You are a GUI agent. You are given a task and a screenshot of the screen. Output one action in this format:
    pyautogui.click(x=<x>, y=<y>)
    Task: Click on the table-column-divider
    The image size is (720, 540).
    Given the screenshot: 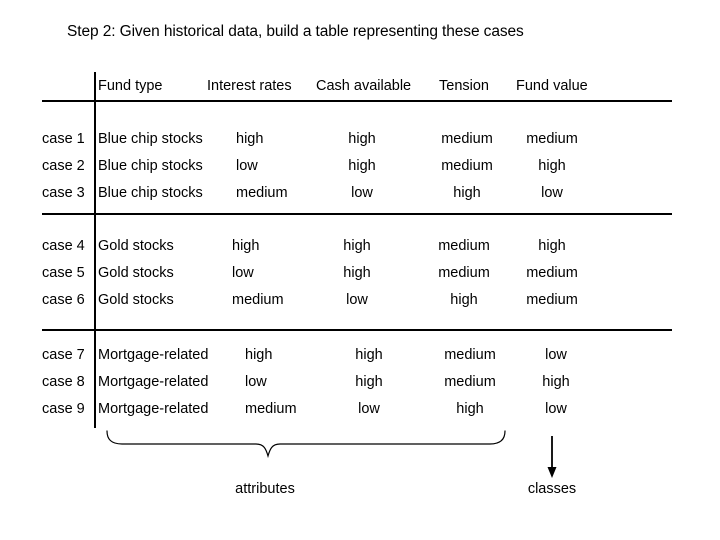 What is the action you would take?
    pyautogui.click(x=95, y=250)
    